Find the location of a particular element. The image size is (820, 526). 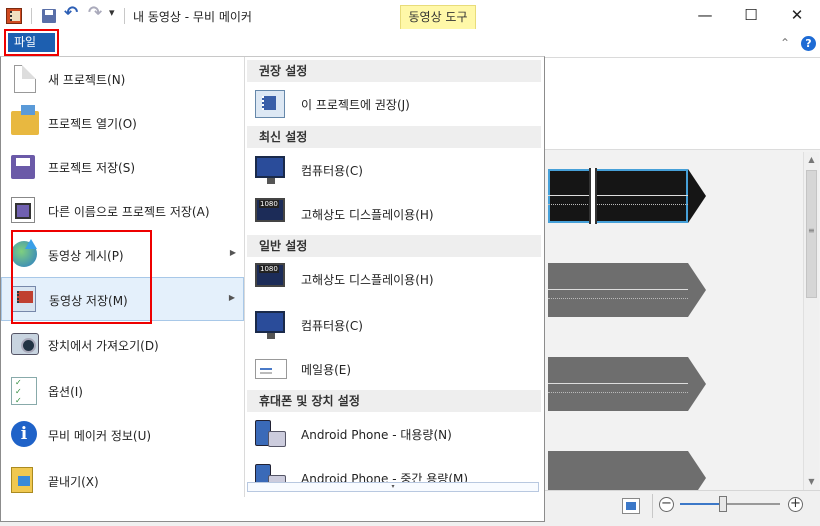

open-folder-icon is located at coordinates (25, 120).